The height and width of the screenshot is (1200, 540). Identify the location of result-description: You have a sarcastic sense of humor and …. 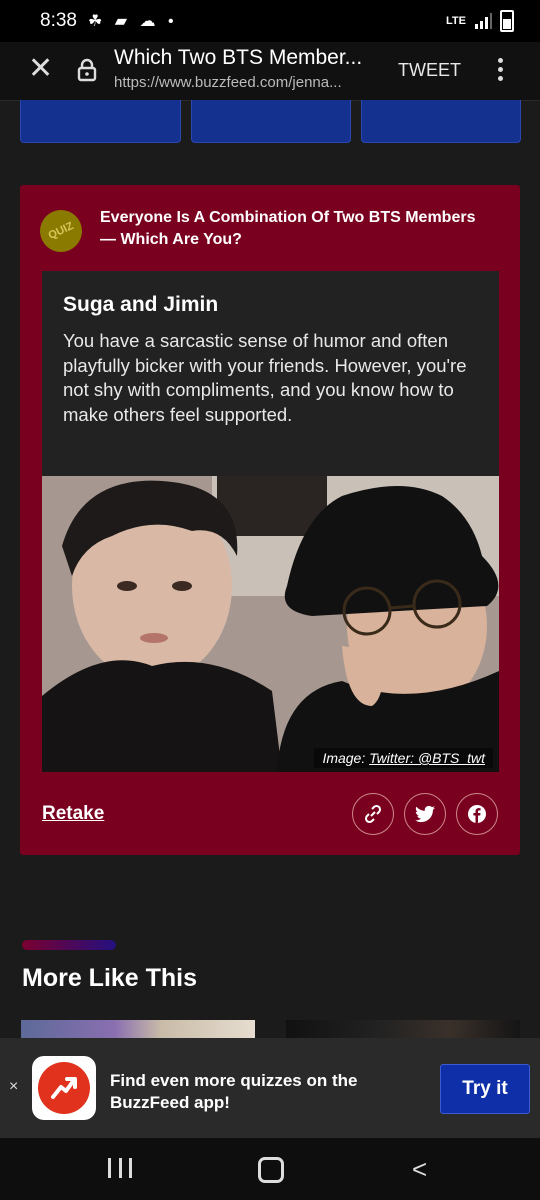
(265, 377).